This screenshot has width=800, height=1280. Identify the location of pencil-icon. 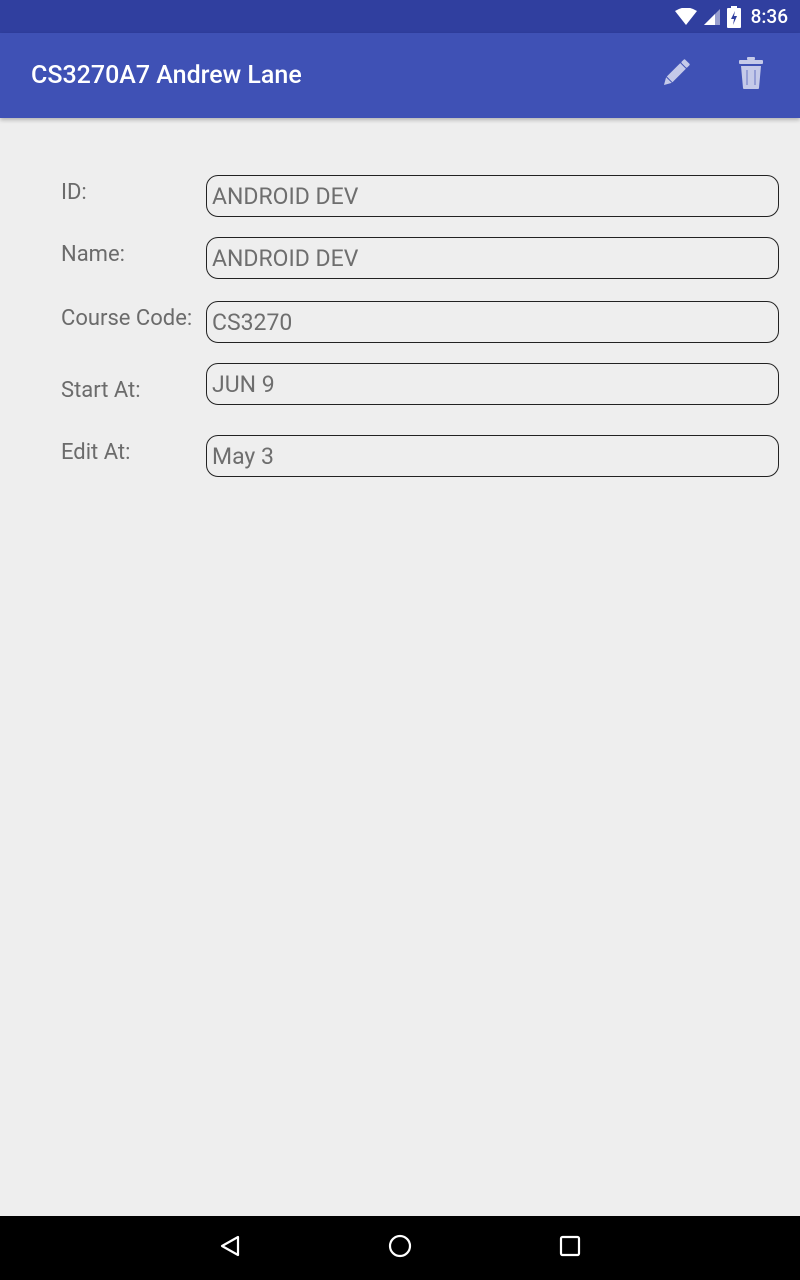
(676, 75).